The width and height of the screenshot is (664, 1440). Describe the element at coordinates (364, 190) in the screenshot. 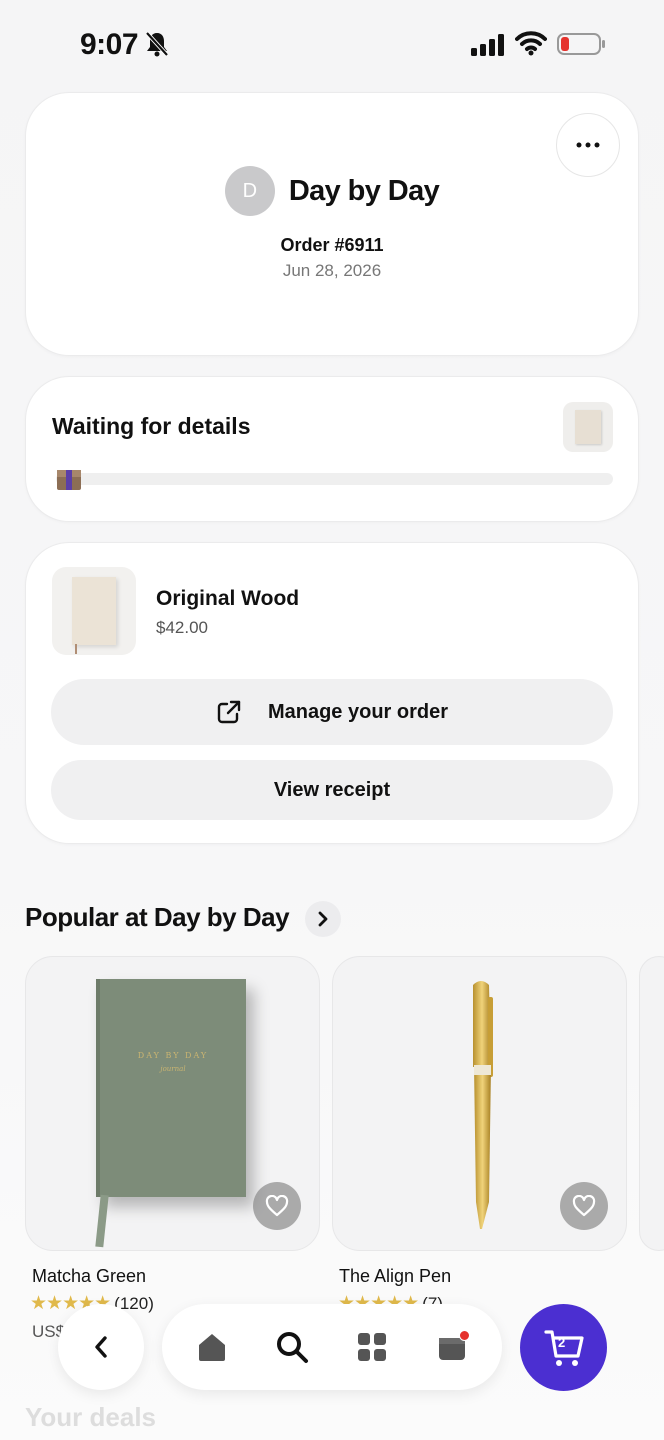

I see `shop-name: Day by Day` at that location.